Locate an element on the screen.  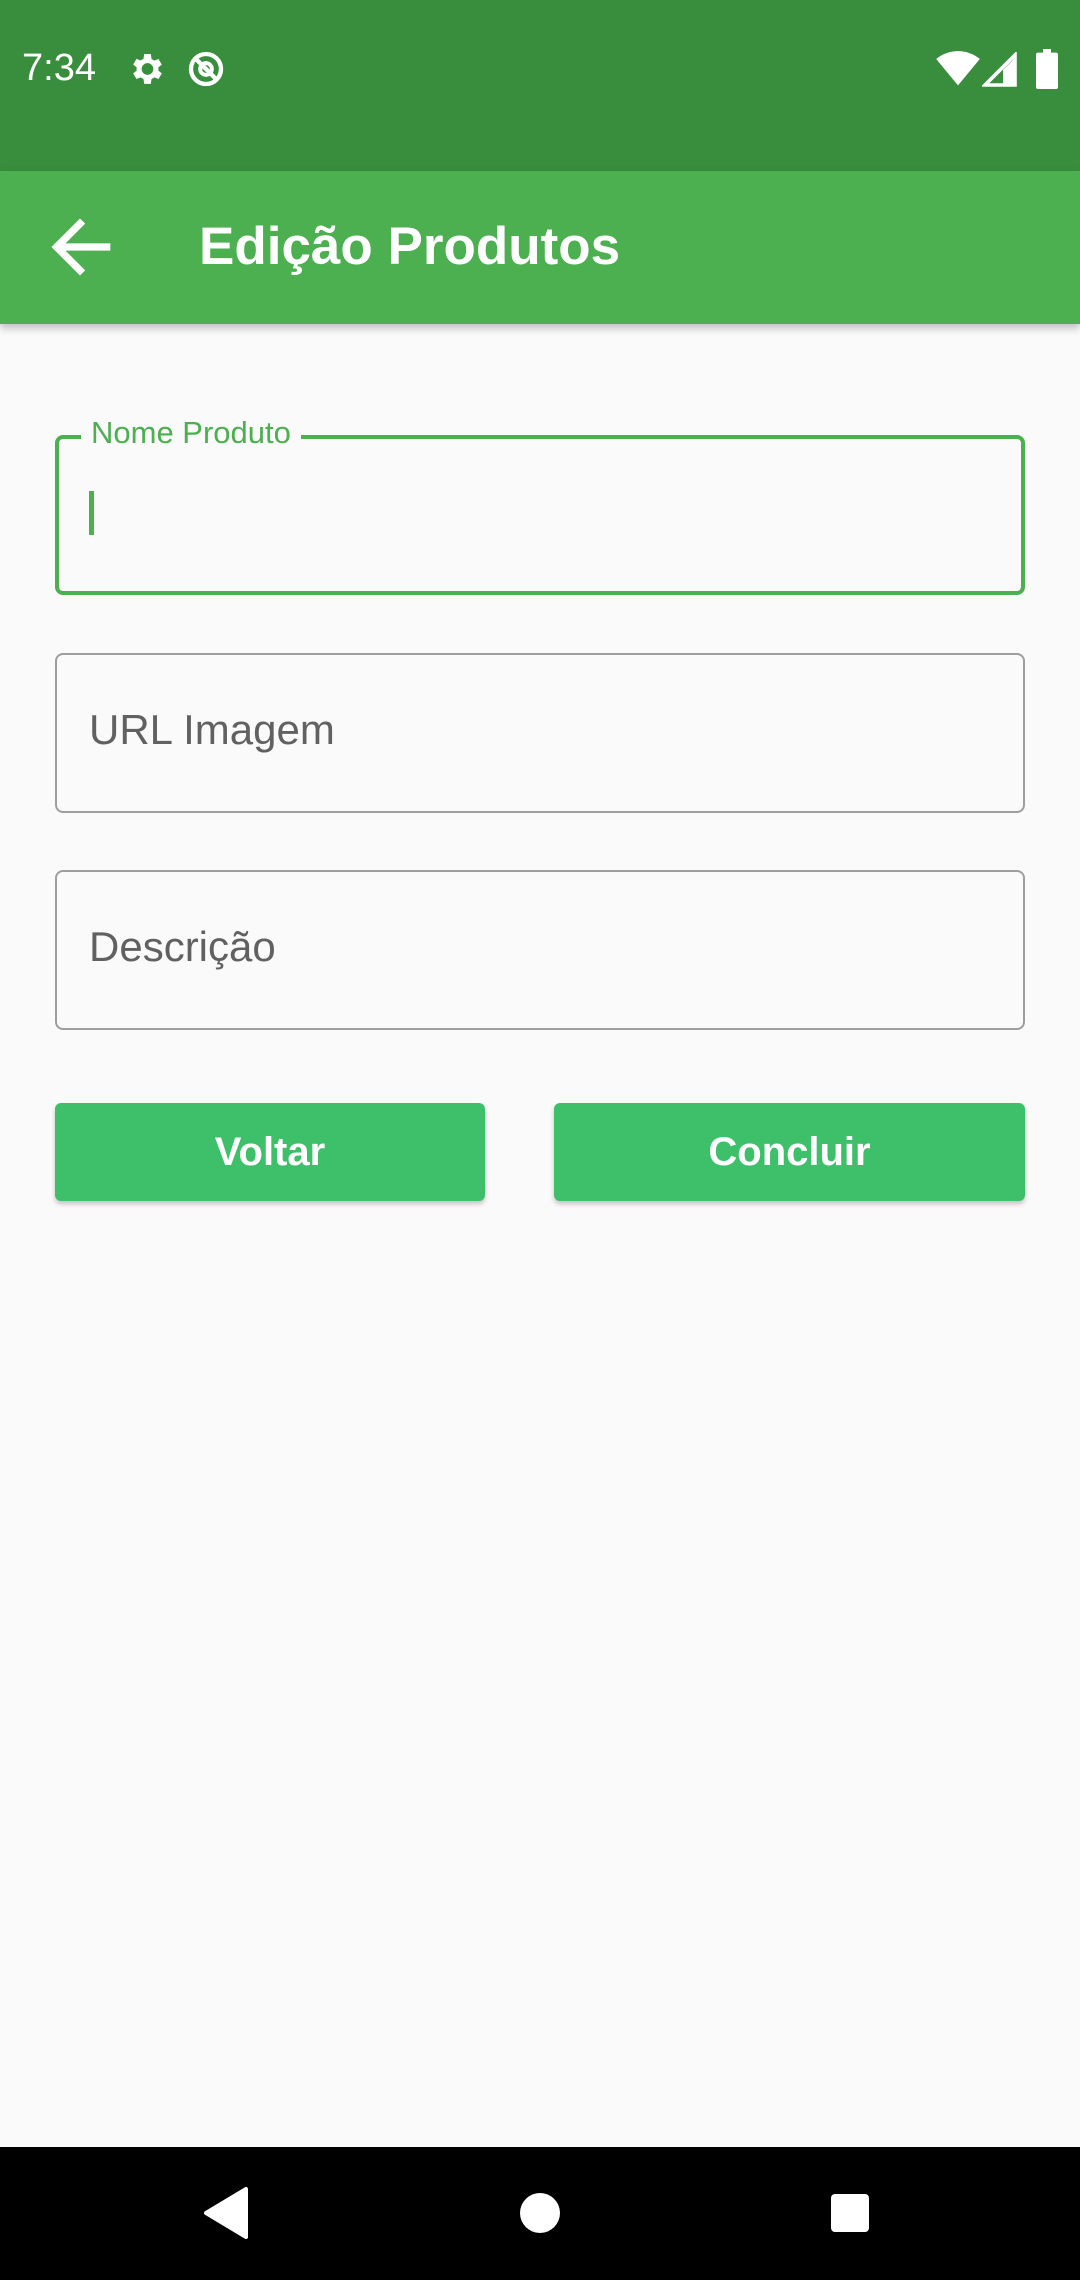
arrow-back-icon is located at coordinates (81, 247).